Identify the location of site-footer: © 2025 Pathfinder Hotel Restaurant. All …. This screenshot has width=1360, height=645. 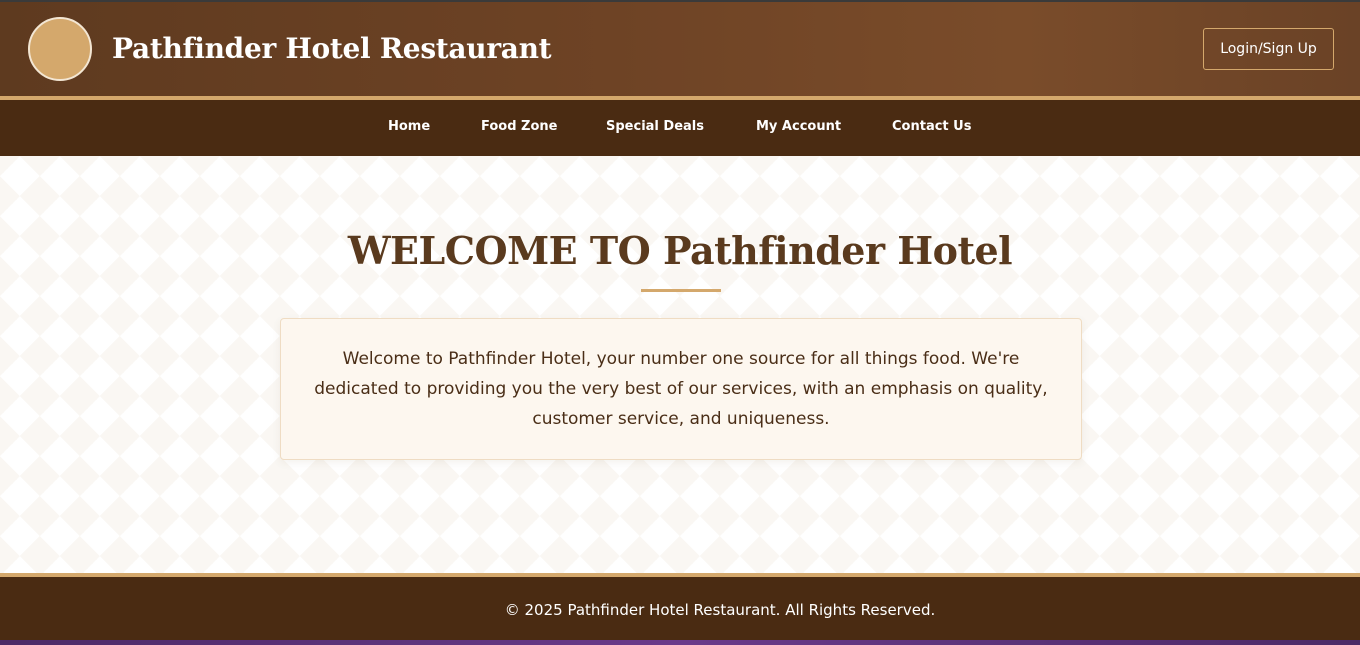
(680, 609).